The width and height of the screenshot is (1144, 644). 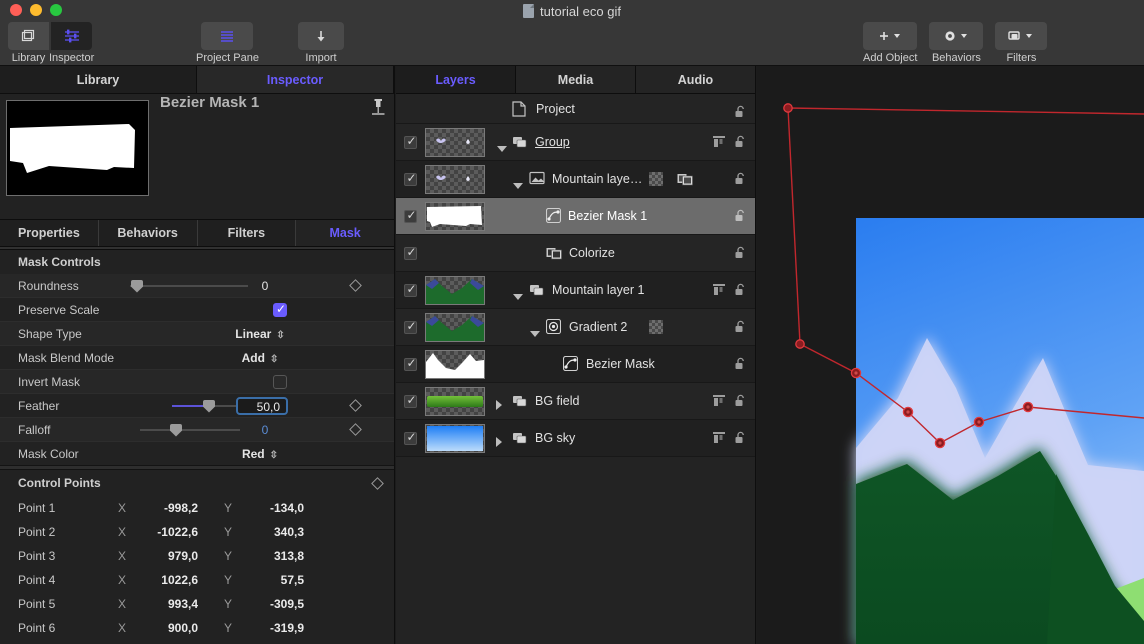 What do you see at coordinates (137, 286) in the screenshot?
I see `roundness-knob` at bounding box center [137, 286].